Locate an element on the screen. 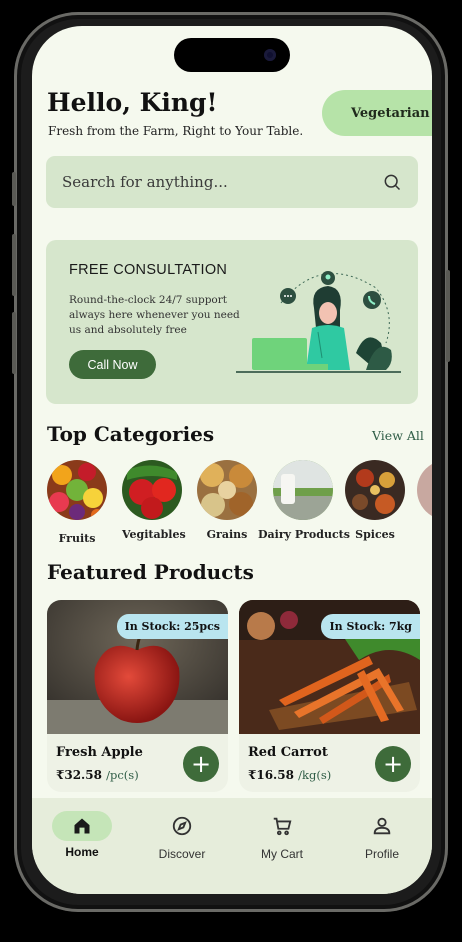  nav-discover: Discover is located at coordinates (182, 846).